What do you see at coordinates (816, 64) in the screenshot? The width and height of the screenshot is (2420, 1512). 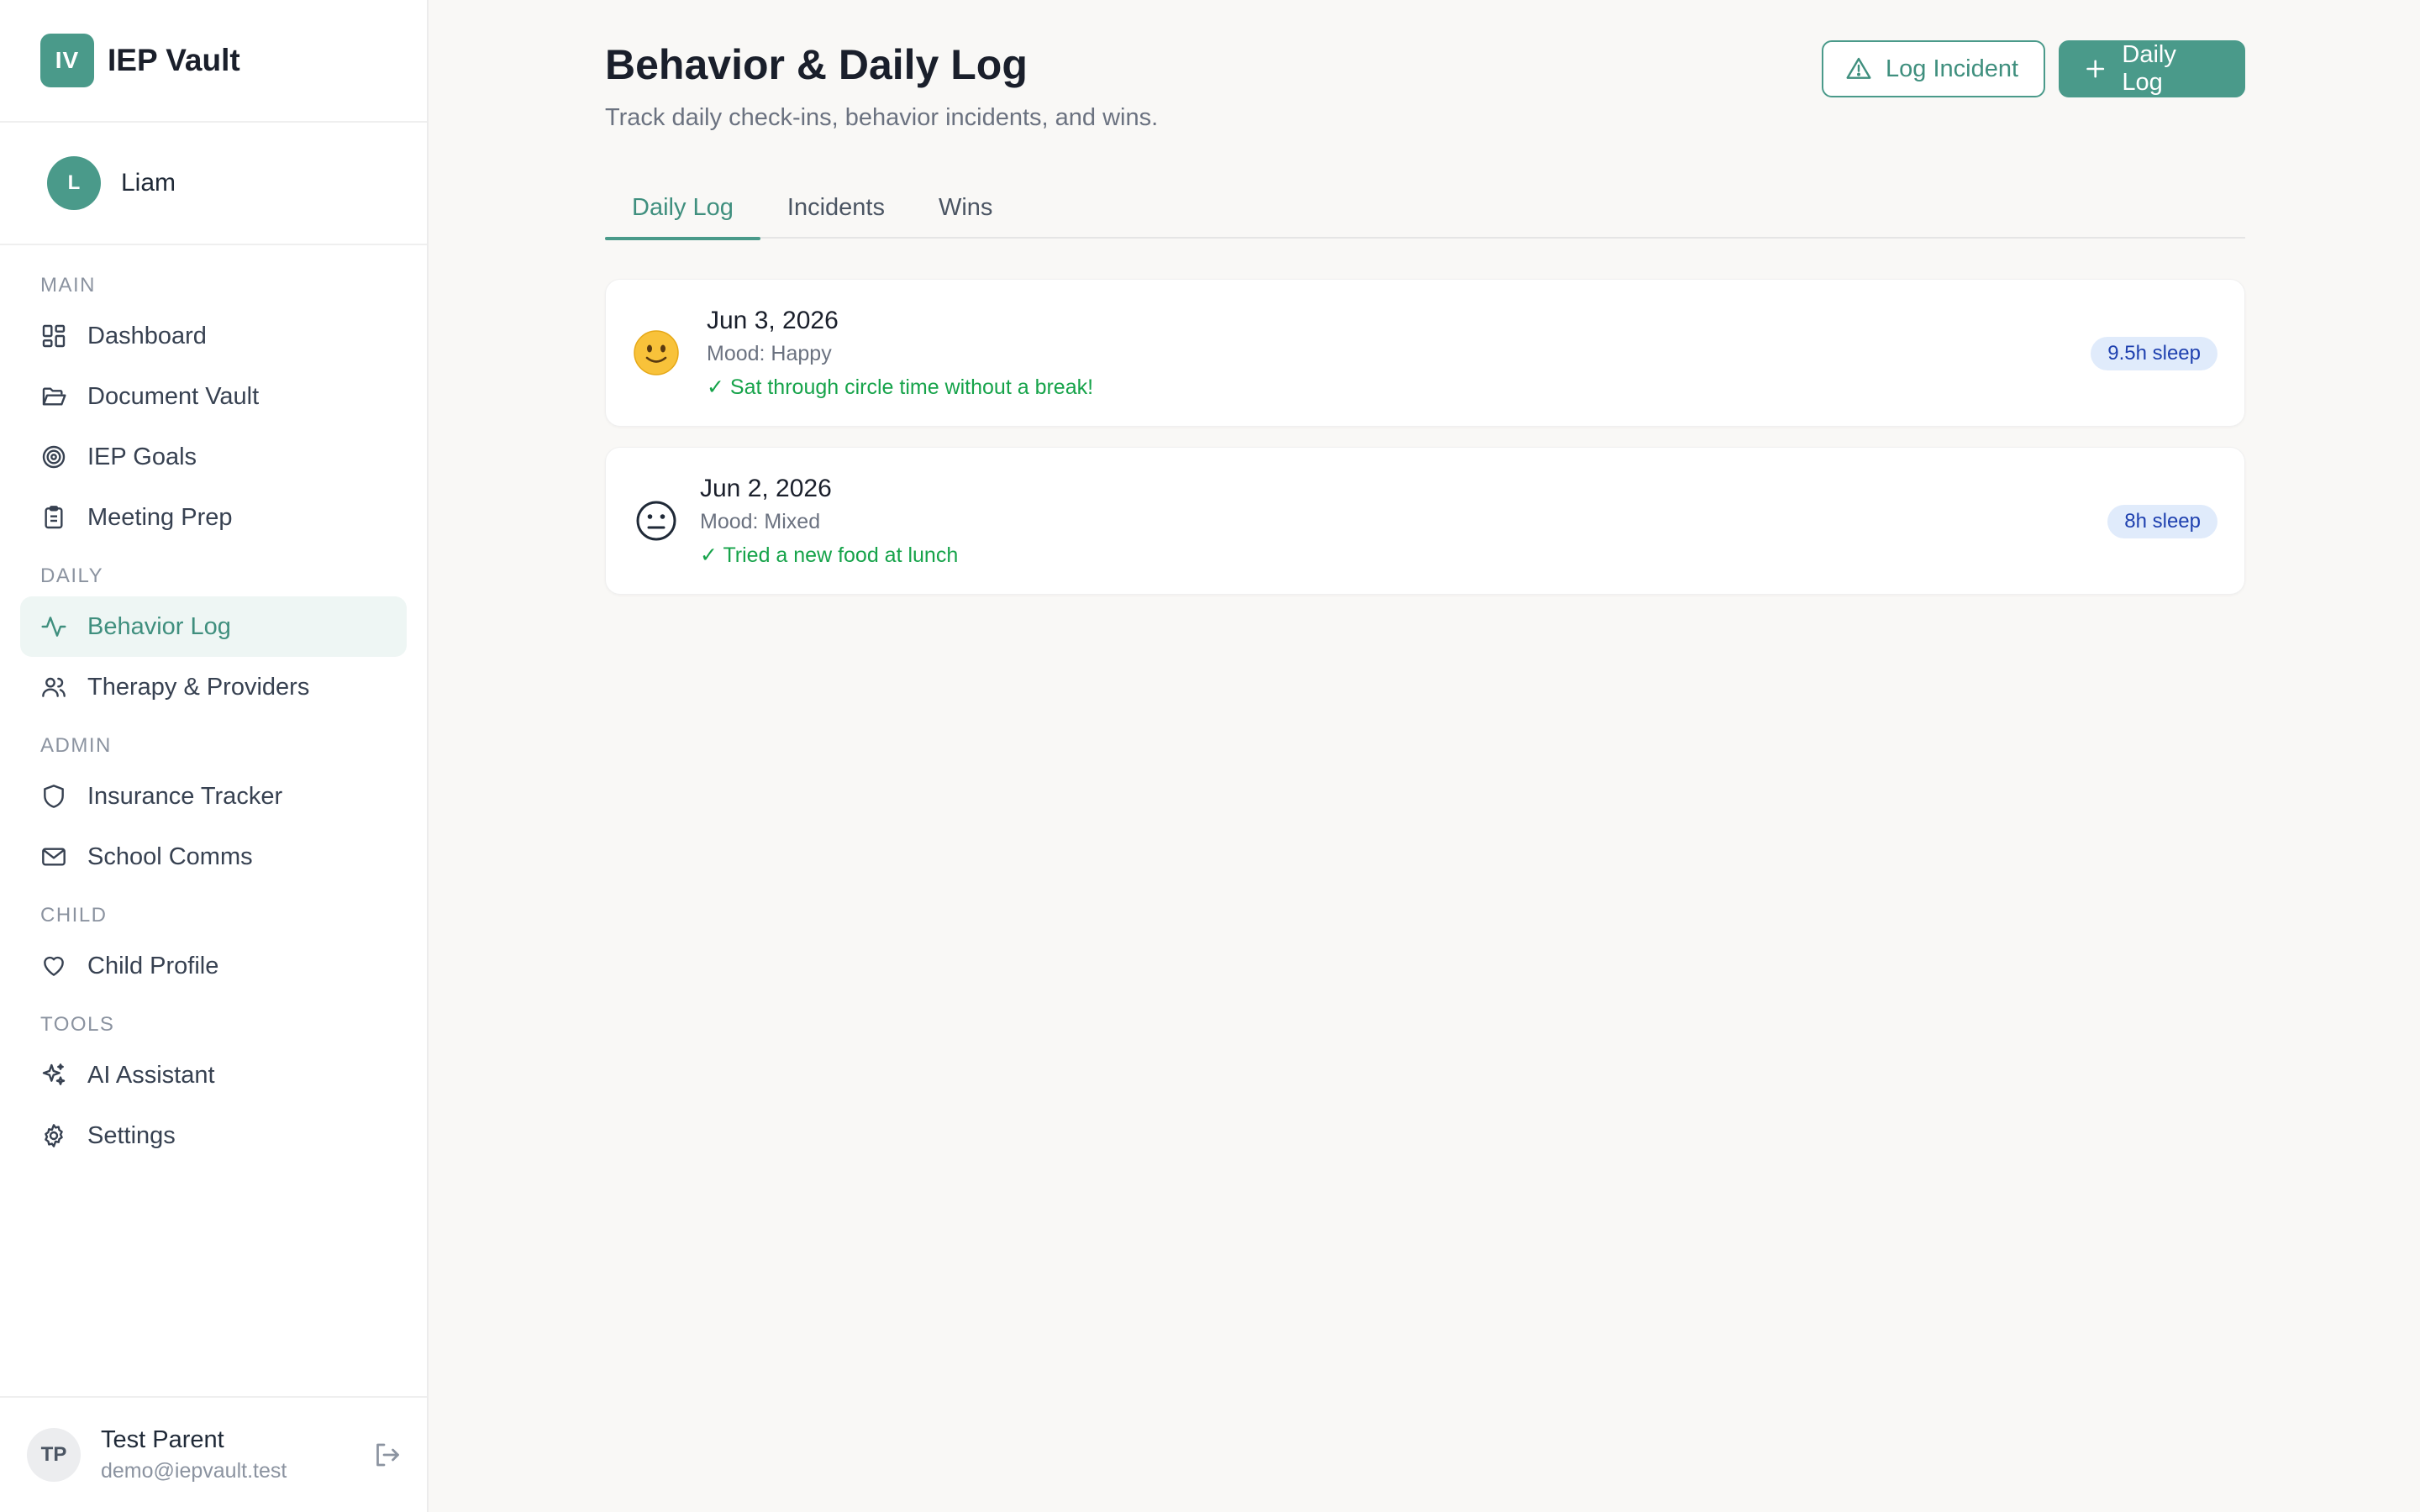 I see `page-title: Behavior & Daily Log` at bounding box center [816, 64].